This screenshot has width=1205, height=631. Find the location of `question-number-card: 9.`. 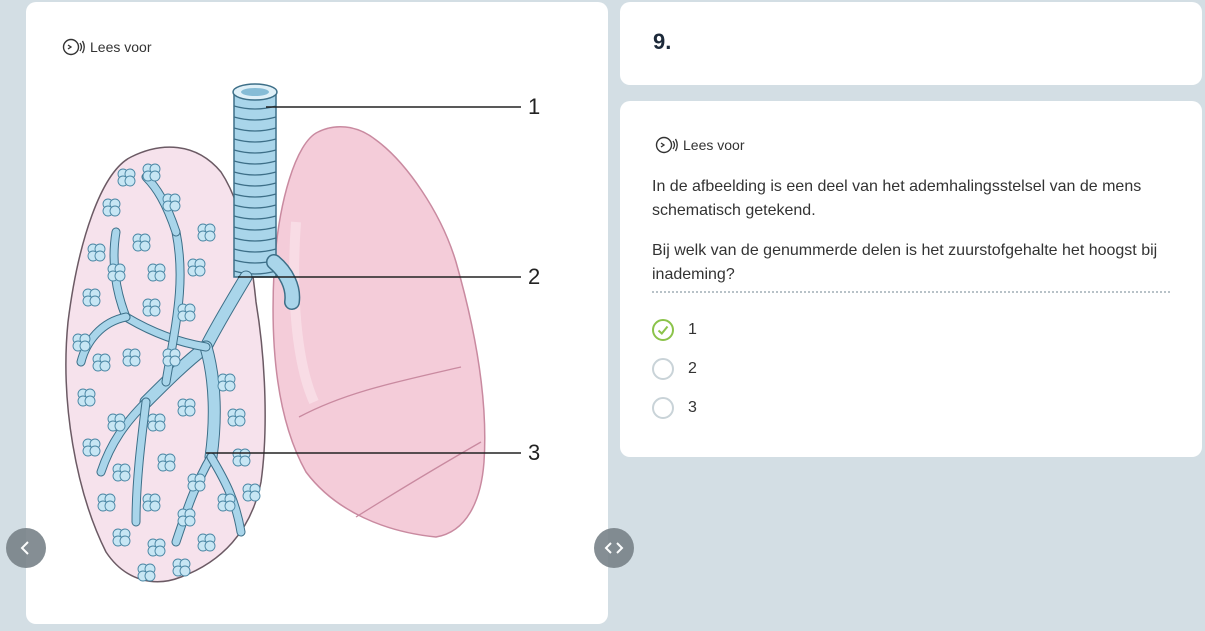

question-number-card: 9. is located at coordinates (911, 43).